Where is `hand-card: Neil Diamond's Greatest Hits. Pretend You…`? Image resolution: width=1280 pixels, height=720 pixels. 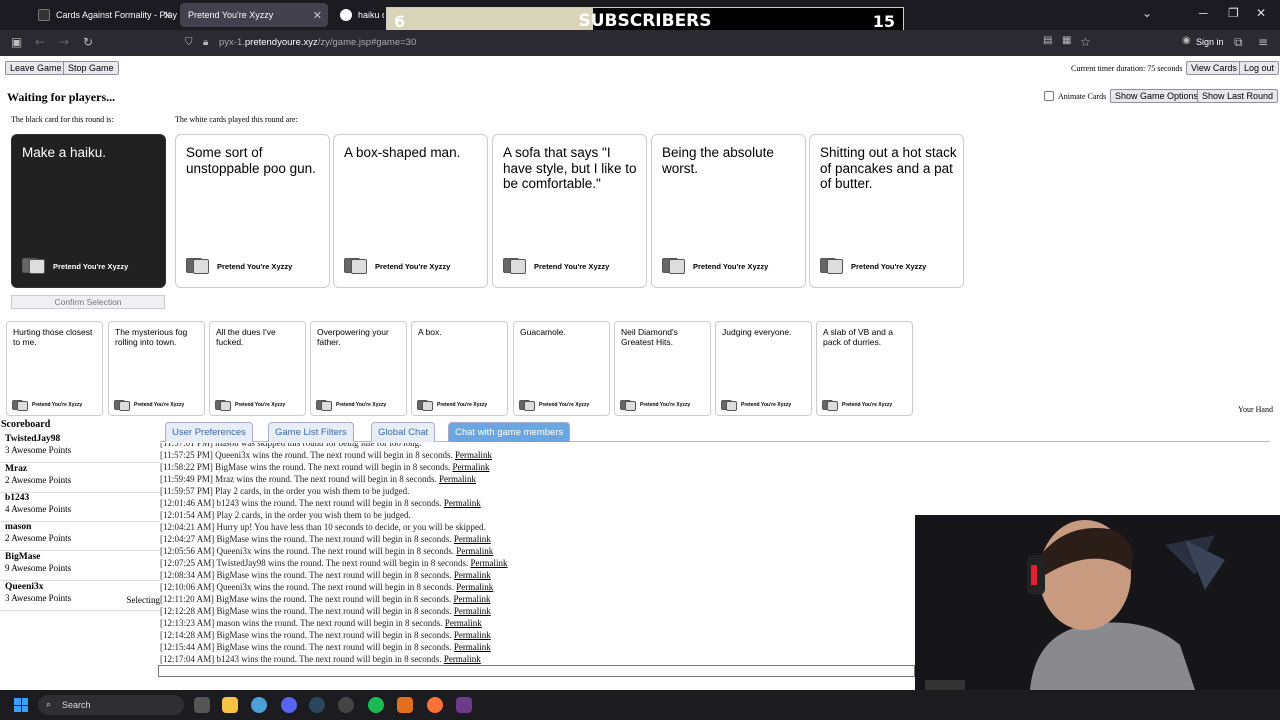 hand-card: Neil Diamond's Greatest Hits. Pretend You… is located at coordinates (662, 368).